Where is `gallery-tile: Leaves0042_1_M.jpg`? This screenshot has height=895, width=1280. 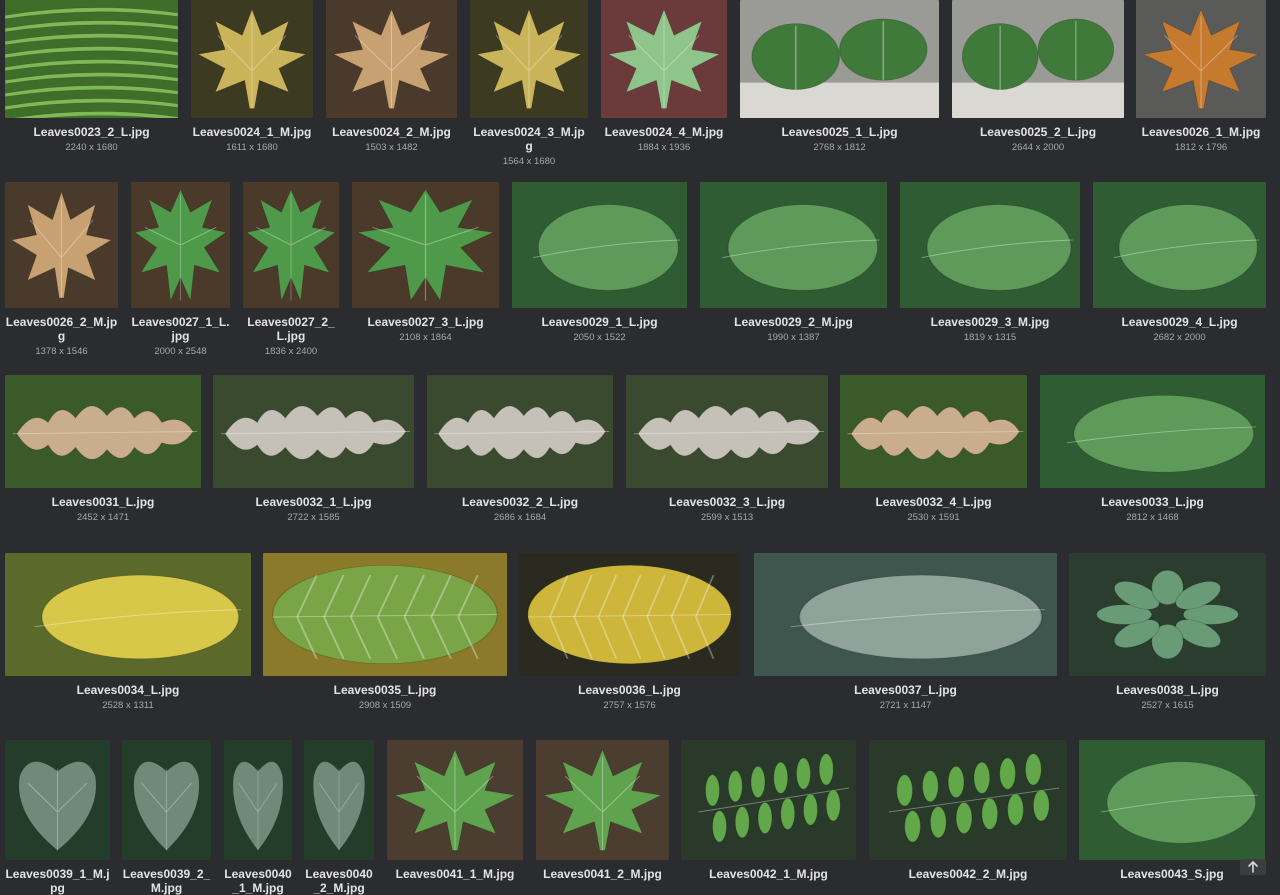
gallery-tile: Leaves0042_1_M.jpg is located at coordinates (768, 810).